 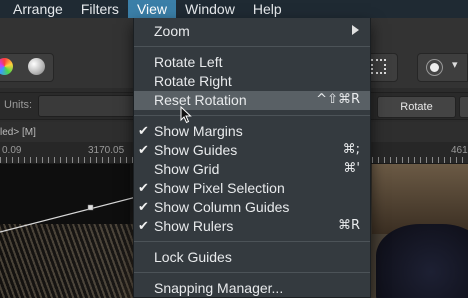 I want to click on rotate-extra-button, so click(x=463, y=107).